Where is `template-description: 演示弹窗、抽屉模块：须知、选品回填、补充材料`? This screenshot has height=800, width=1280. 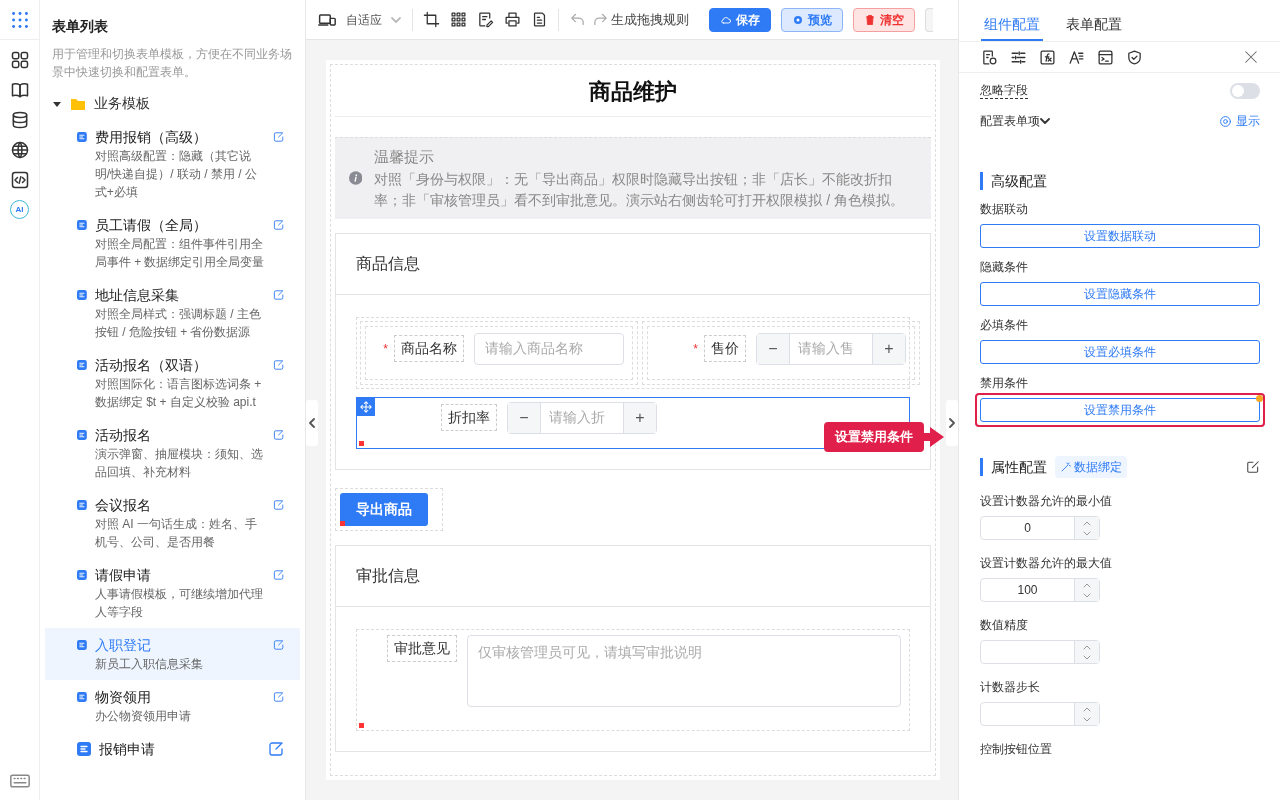
template-description: 演示弹窗、抽屉模块：须知、选品回填、补充材料 is located at coordinates (179, 463).